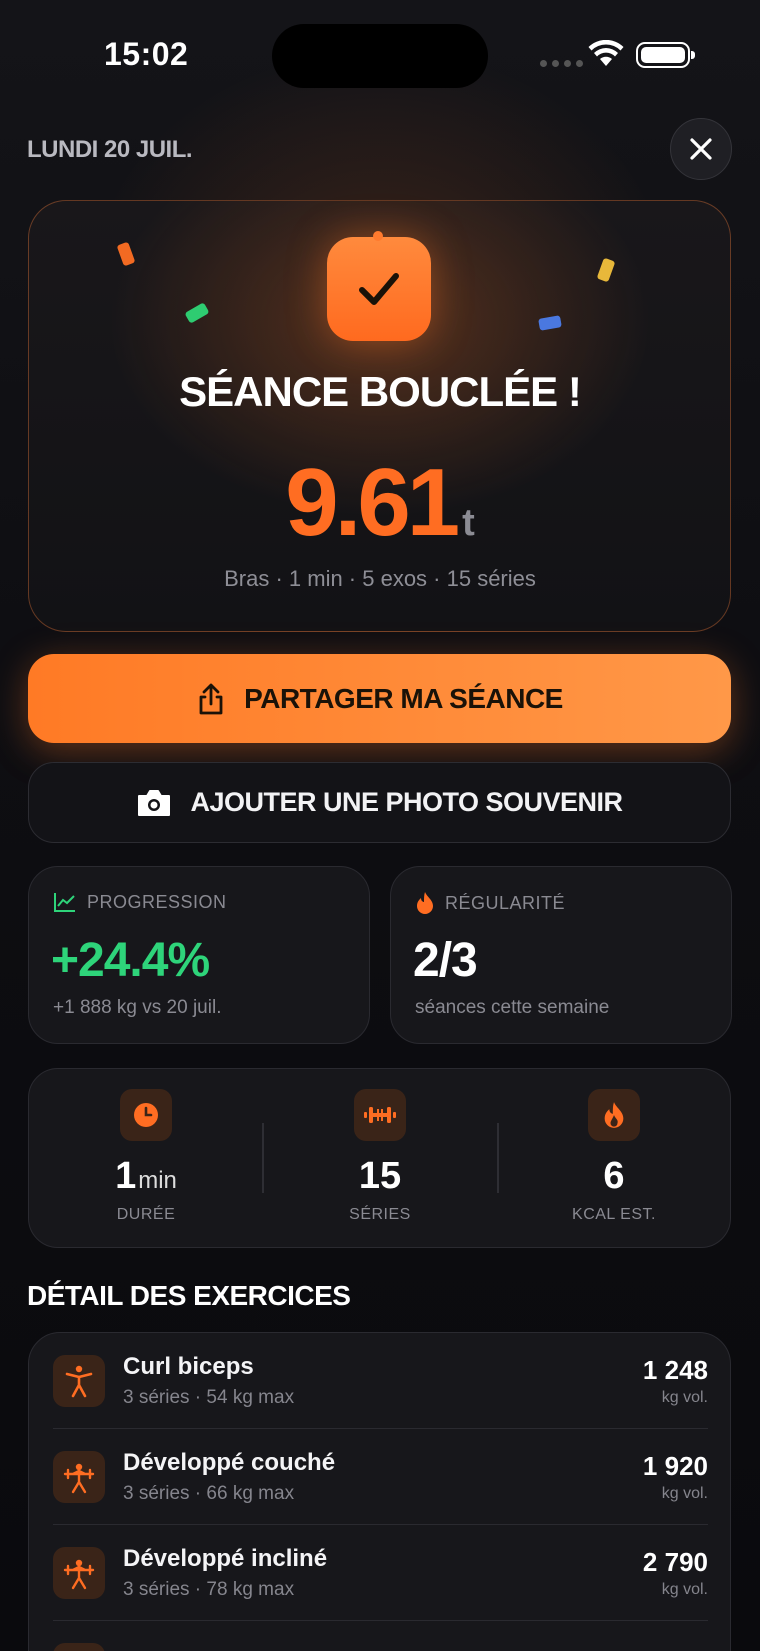 The height and width of the screenshot is (1651, 760). I want to click on exercises-section-title: DÉTAIL DES EXERCICES, so click(189, 1295).